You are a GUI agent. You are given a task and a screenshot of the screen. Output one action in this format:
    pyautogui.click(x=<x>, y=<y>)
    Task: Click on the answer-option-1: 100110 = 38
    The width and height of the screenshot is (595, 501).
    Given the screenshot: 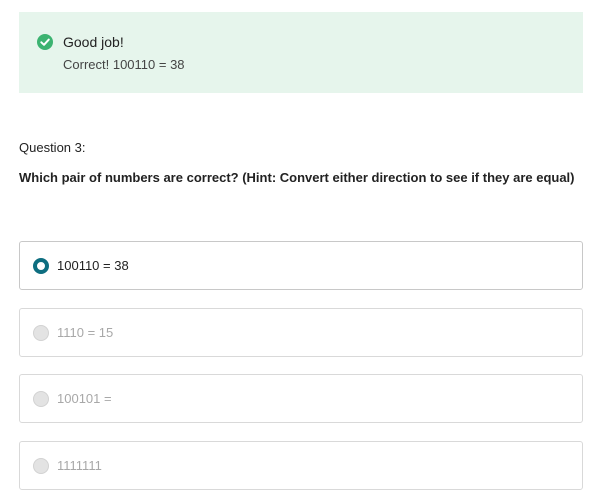 What is the action you would take?
    pyautogui.click(x=301, y=265)
    